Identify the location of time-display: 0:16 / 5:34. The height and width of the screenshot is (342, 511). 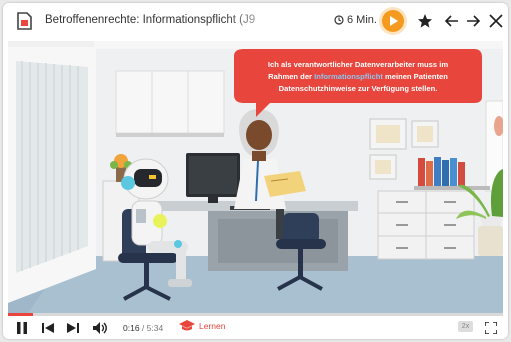
(143, 328).